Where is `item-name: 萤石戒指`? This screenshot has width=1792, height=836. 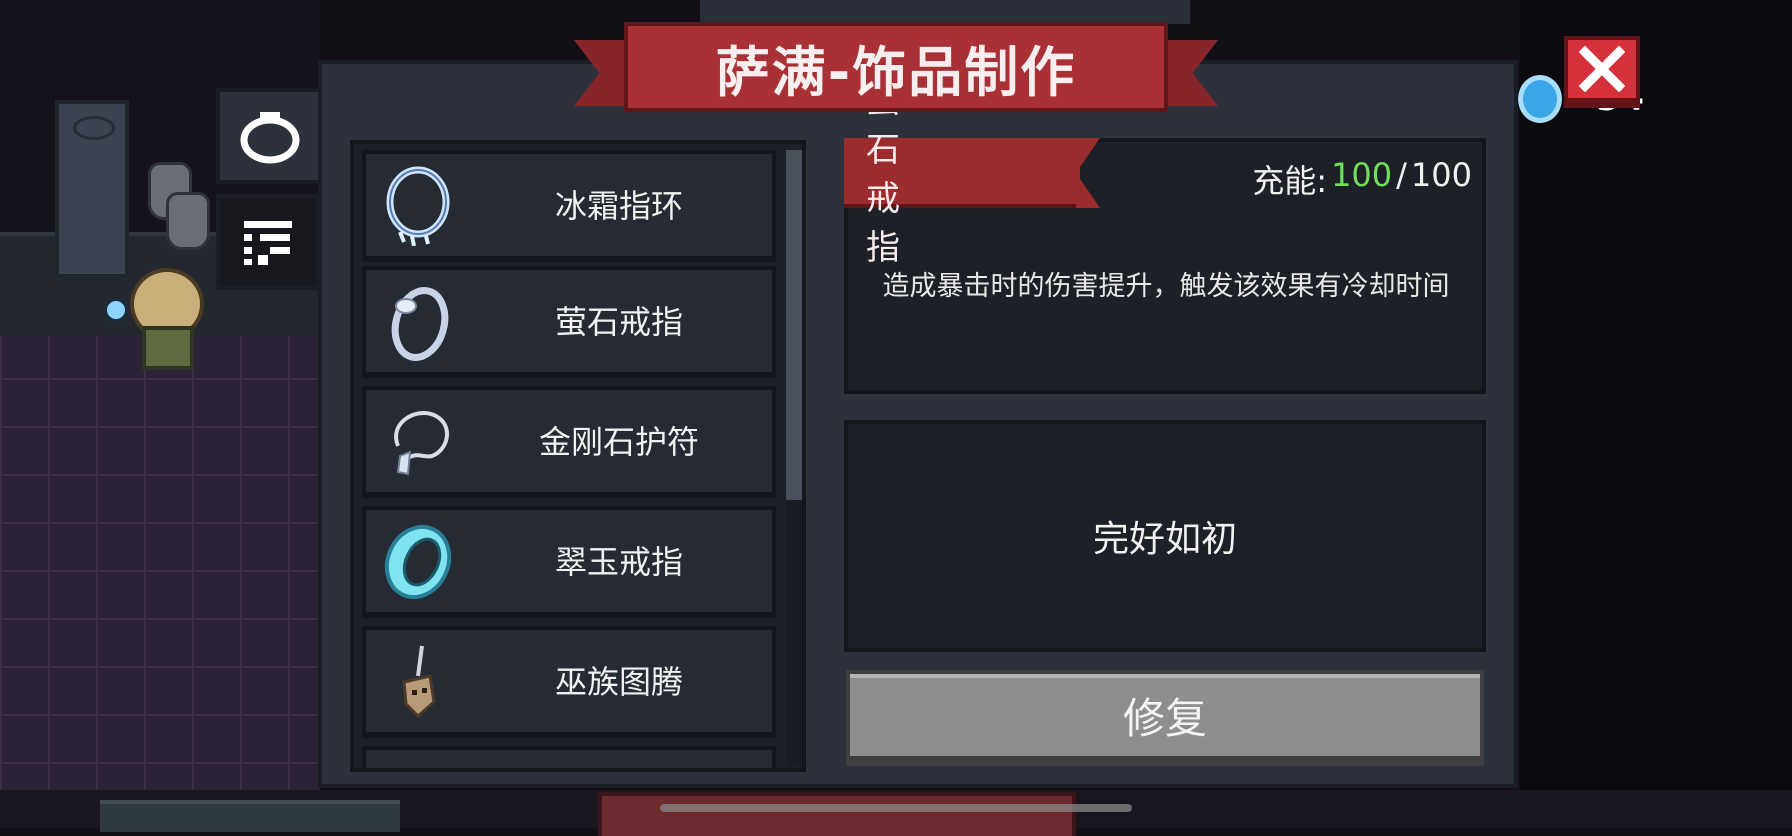
item-name: 萤石戒指 is located at coordinates (883, 174).